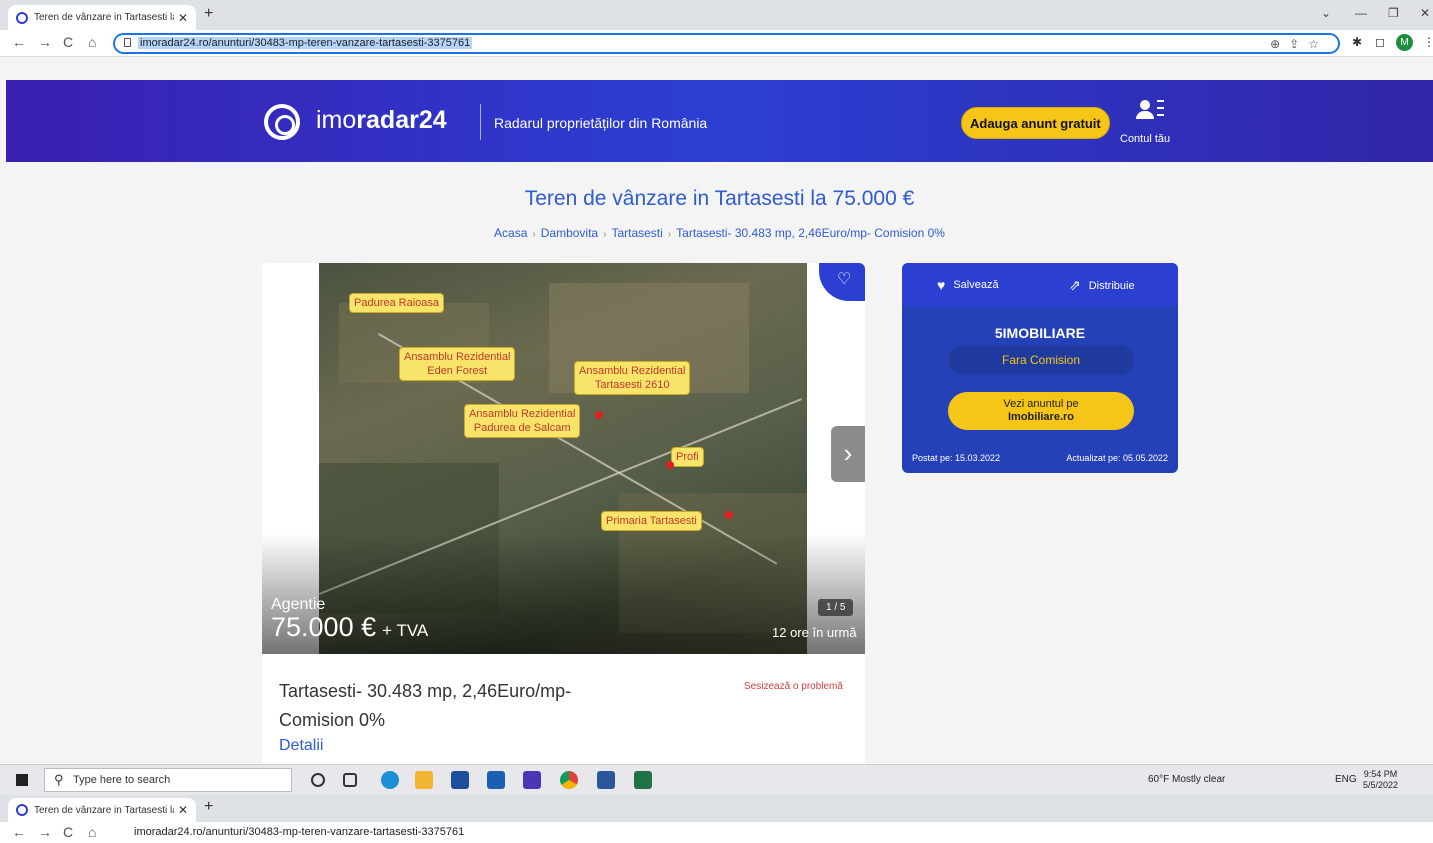 The image size is (1433, 843). I want to click on breadcrumb-county: Dambovita, so click(569, 233).